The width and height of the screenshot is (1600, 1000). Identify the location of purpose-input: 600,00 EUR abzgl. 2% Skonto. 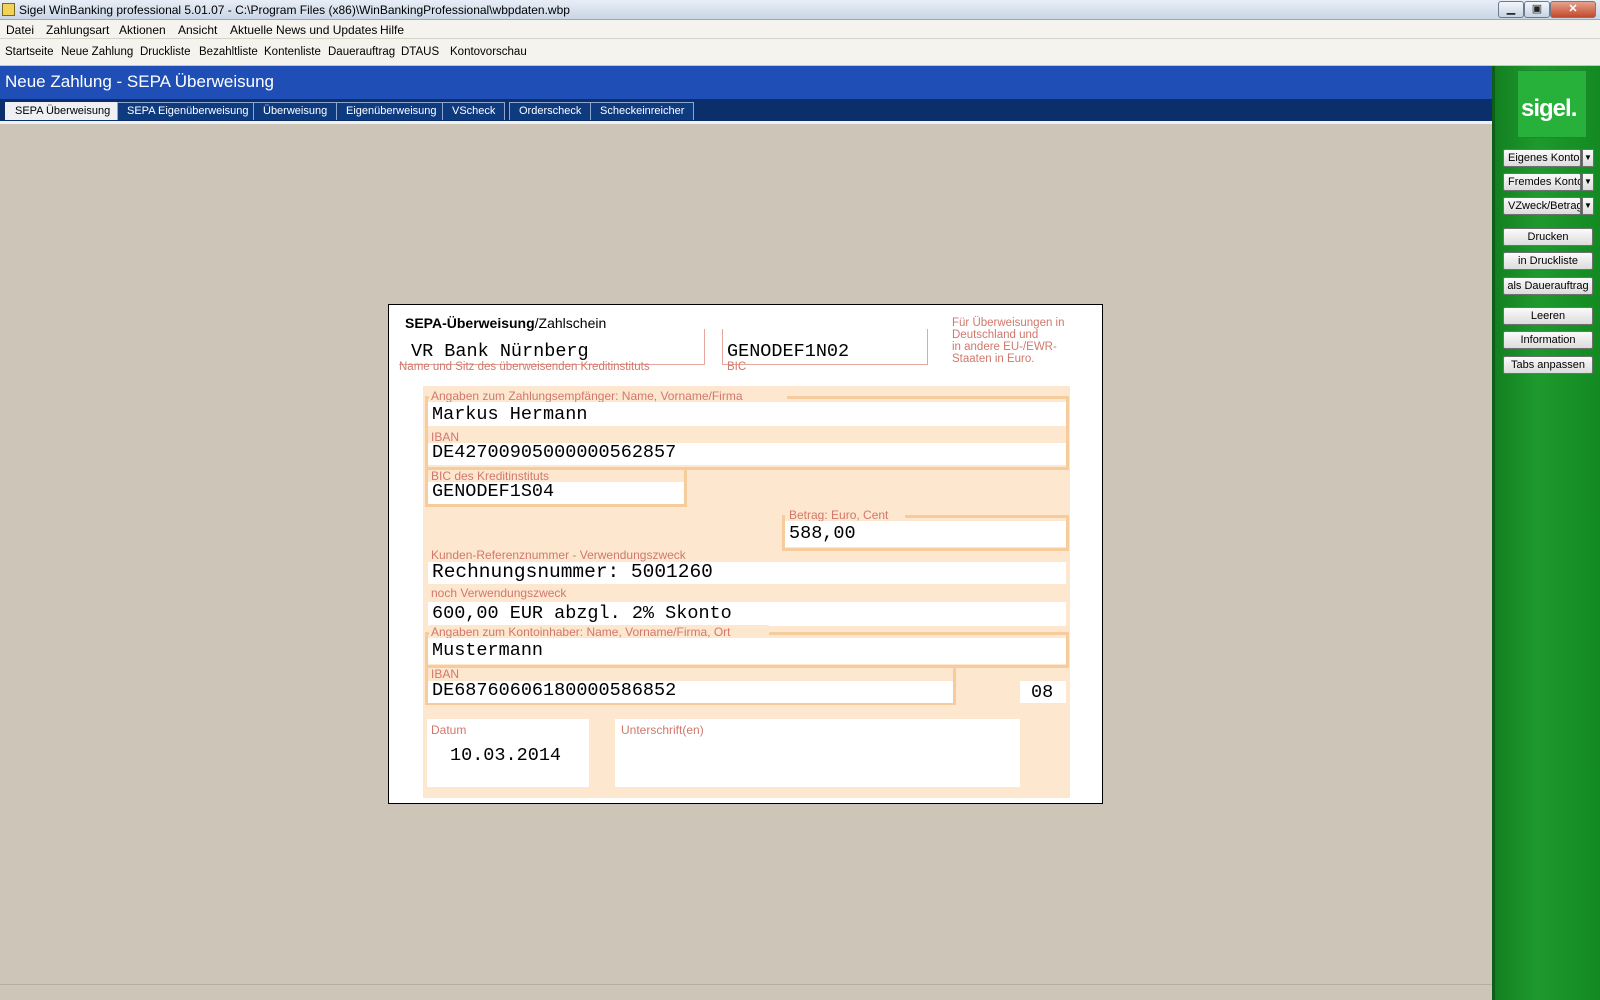
(582, 613).